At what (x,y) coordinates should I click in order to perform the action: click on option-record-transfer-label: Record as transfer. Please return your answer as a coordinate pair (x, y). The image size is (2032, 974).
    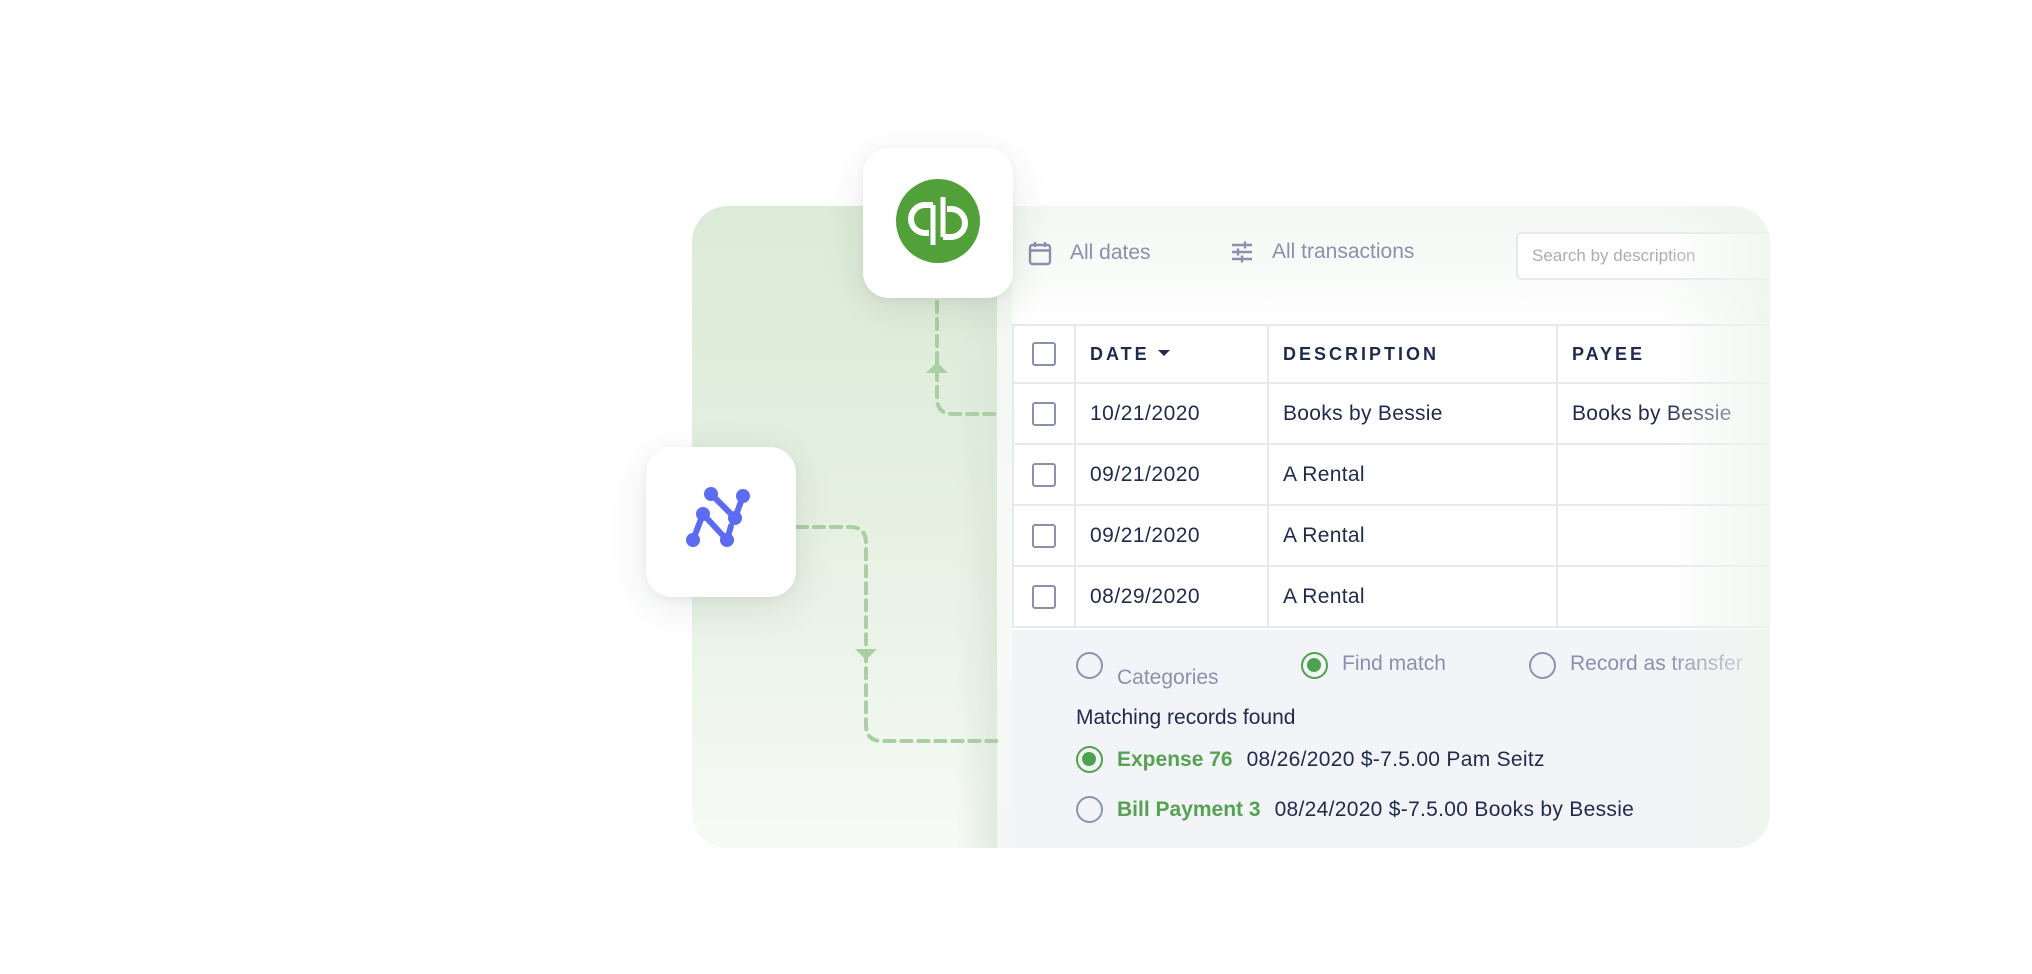
    Looking at the image, I should click on (1656, 663).